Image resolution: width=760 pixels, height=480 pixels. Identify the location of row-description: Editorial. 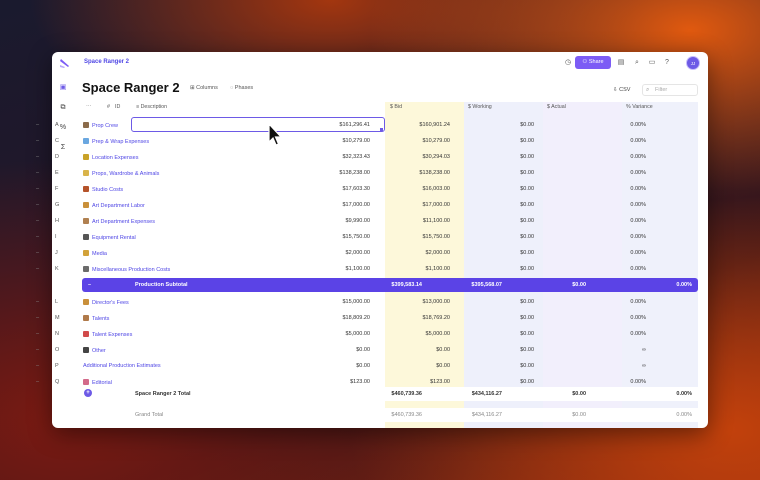
(97, 382).